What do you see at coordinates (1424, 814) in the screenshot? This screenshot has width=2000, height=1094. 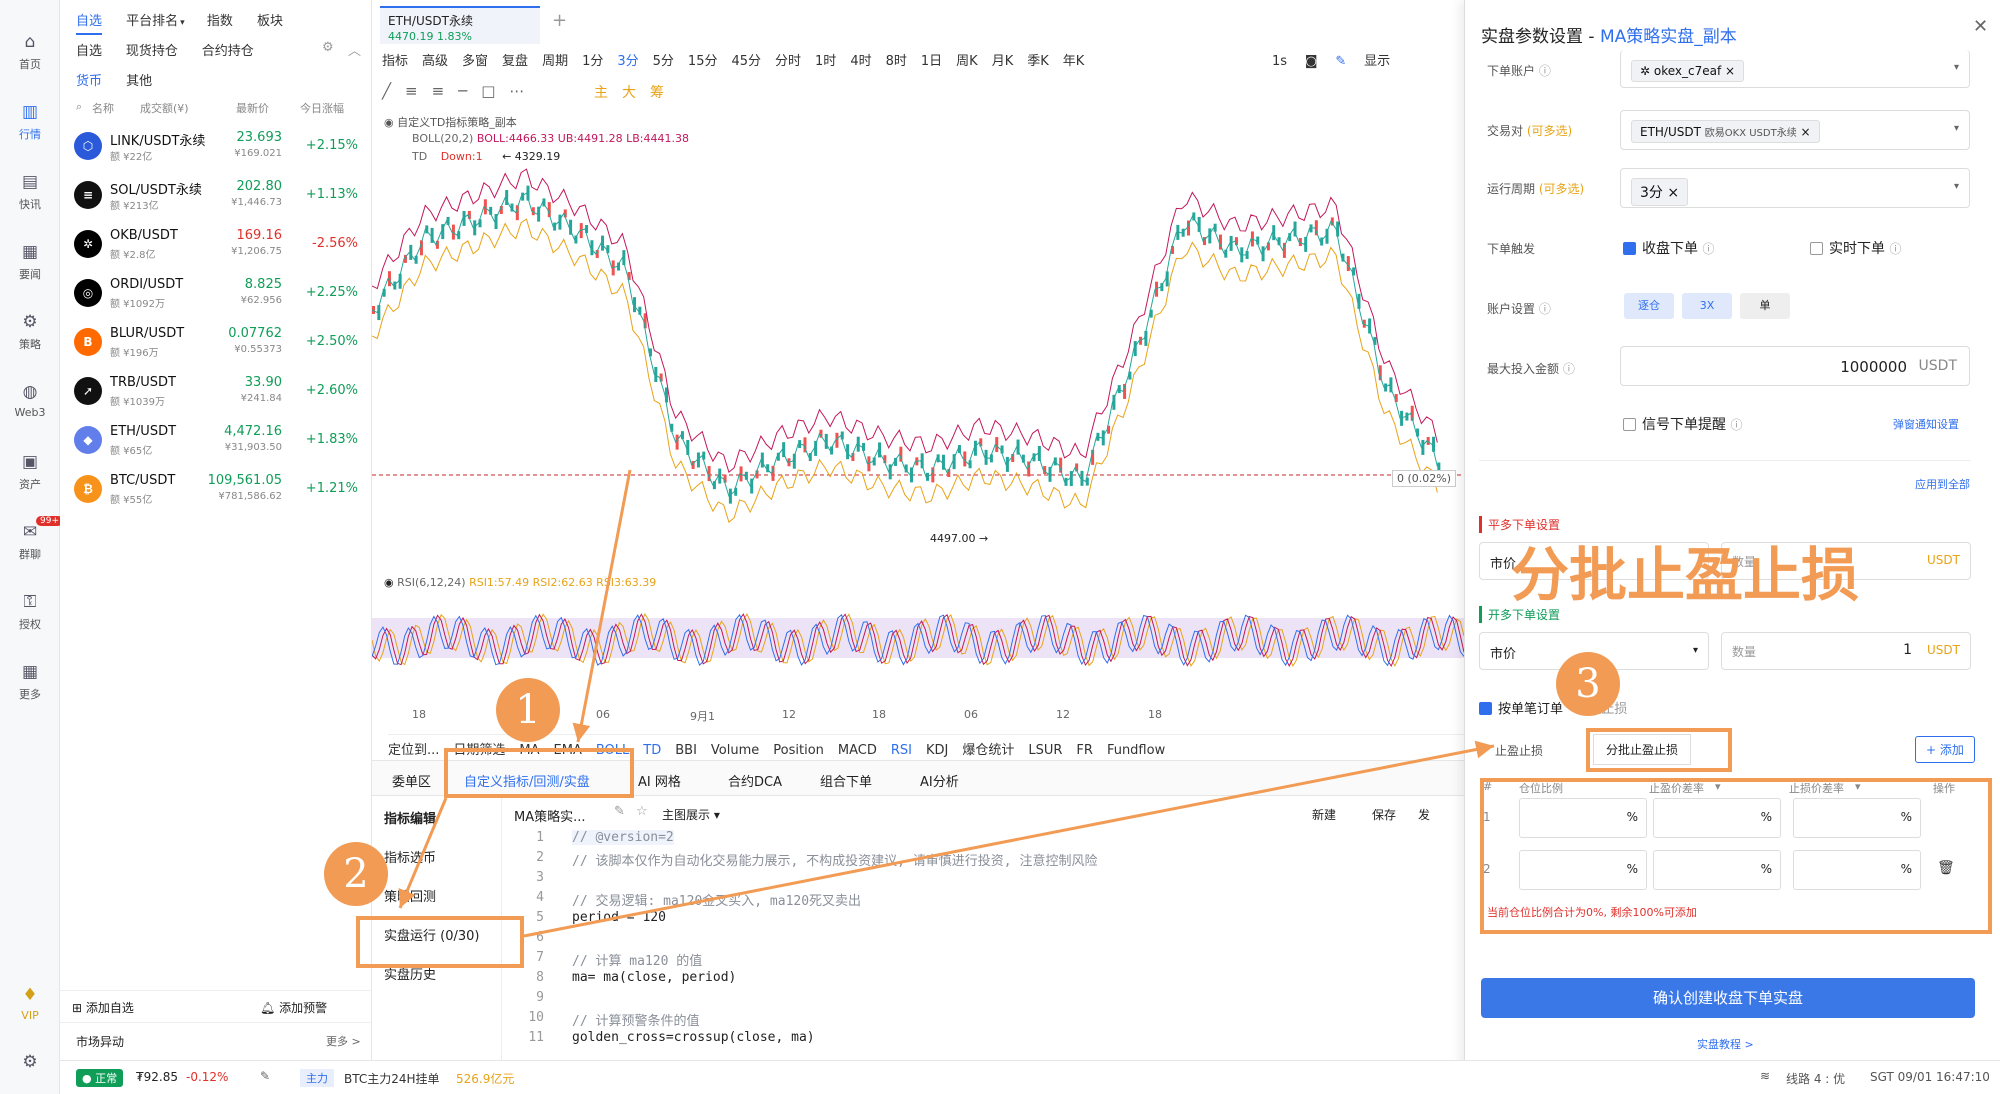 I see `publish-button: 发` at bounding box center [1424, 814].